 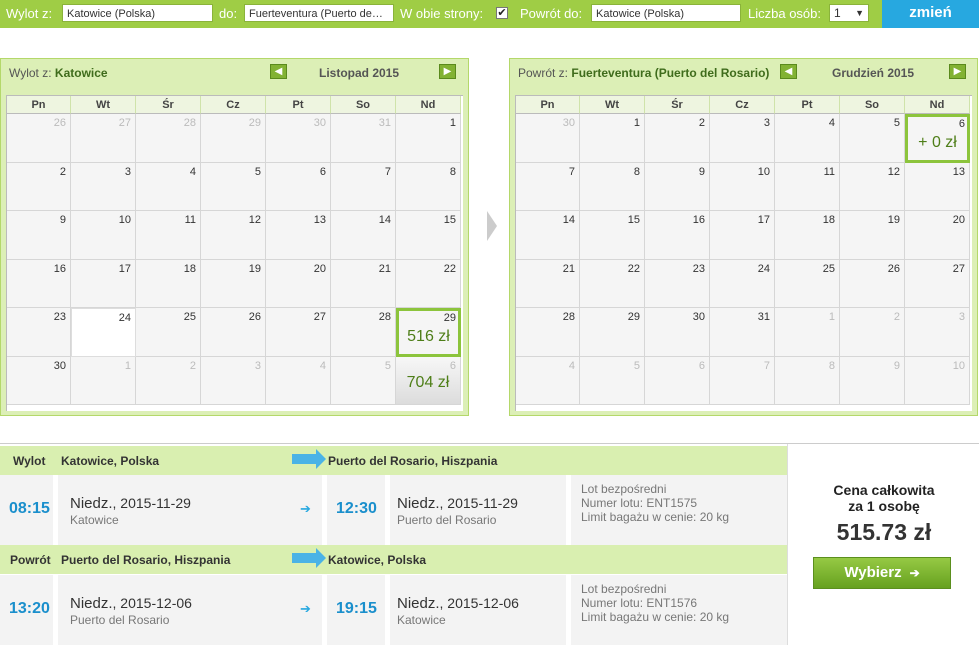 What do you see at coordinates (428, 332) in the screenshot?
I see `calendar-day: 29 516 zł` at bounding box center [428, 332].